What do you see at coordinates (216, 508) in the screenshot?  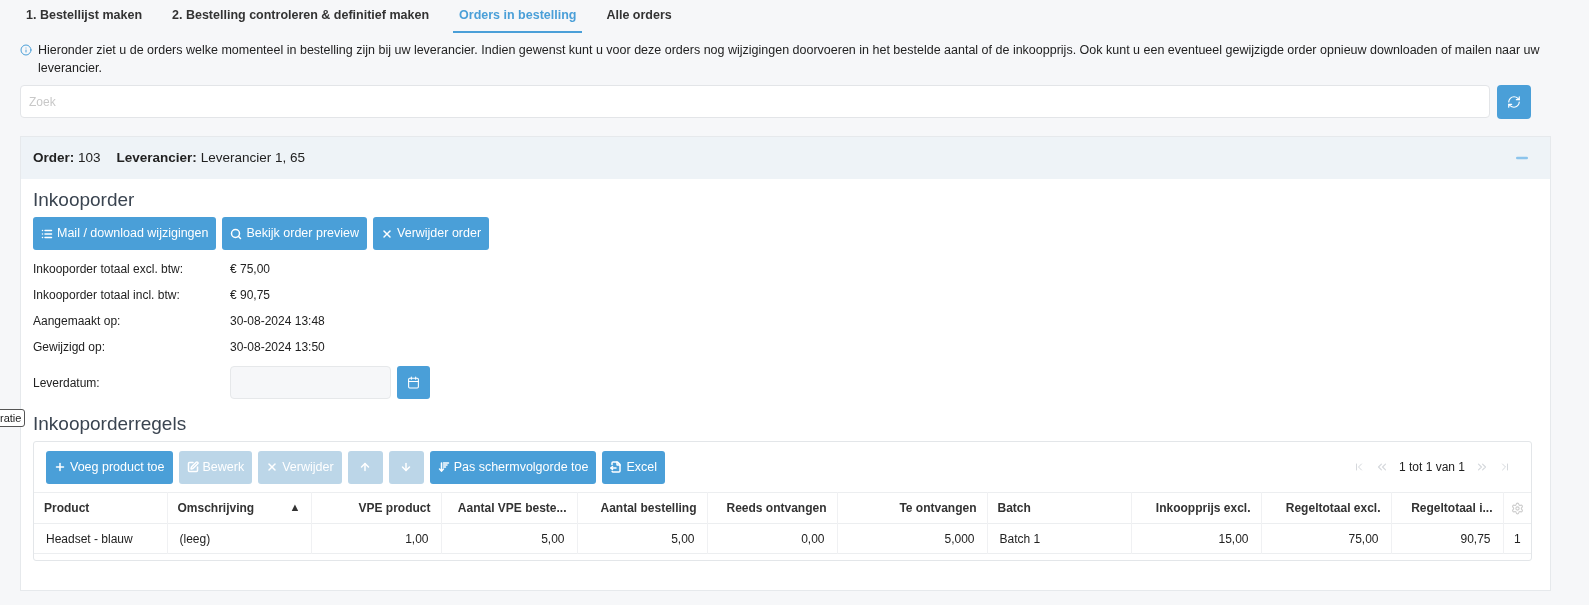 I see `column-title: Omschrijving` at bounding box center [216, 508].